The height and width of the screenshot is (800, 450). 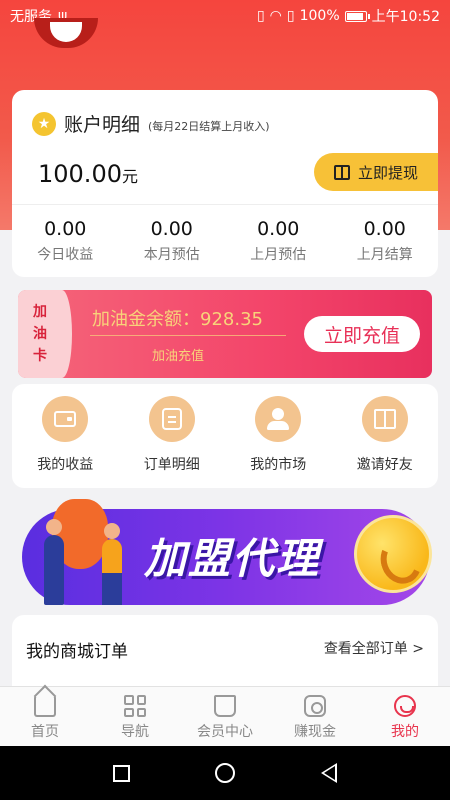 I want to click on banner-text: 加盟代理, so click(x=232, y=558).